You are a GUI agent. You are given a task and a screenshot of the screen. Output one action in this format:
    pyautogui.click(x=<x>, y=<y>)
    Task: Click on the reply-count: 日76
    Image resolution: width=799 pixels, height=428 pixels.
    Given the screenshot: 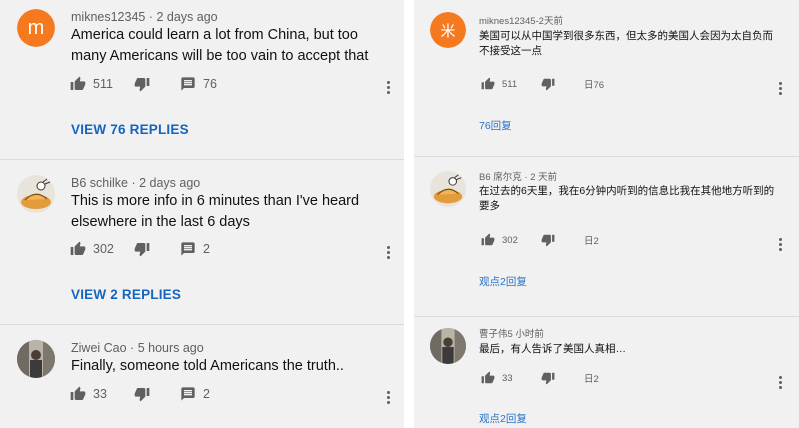 What is the action you would take?
    pyautogui.click(x=594, y=85)
    